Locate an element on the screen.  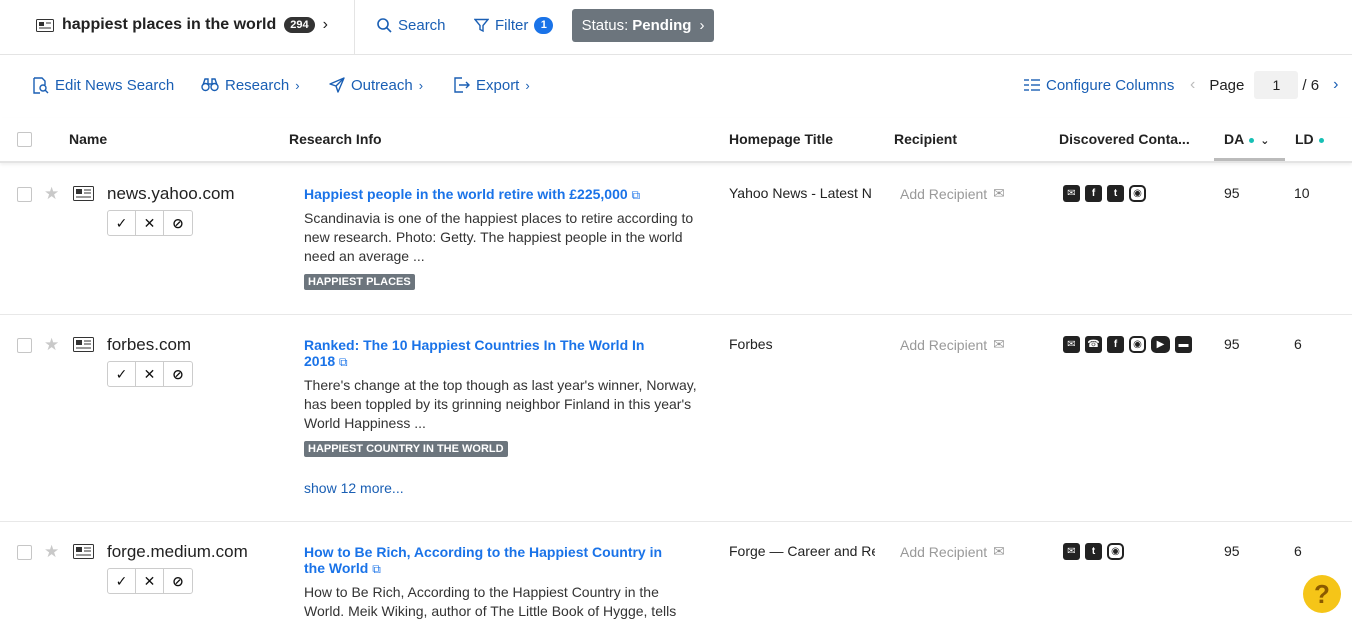
sort-indicator is located at coordinates (1249, 159).